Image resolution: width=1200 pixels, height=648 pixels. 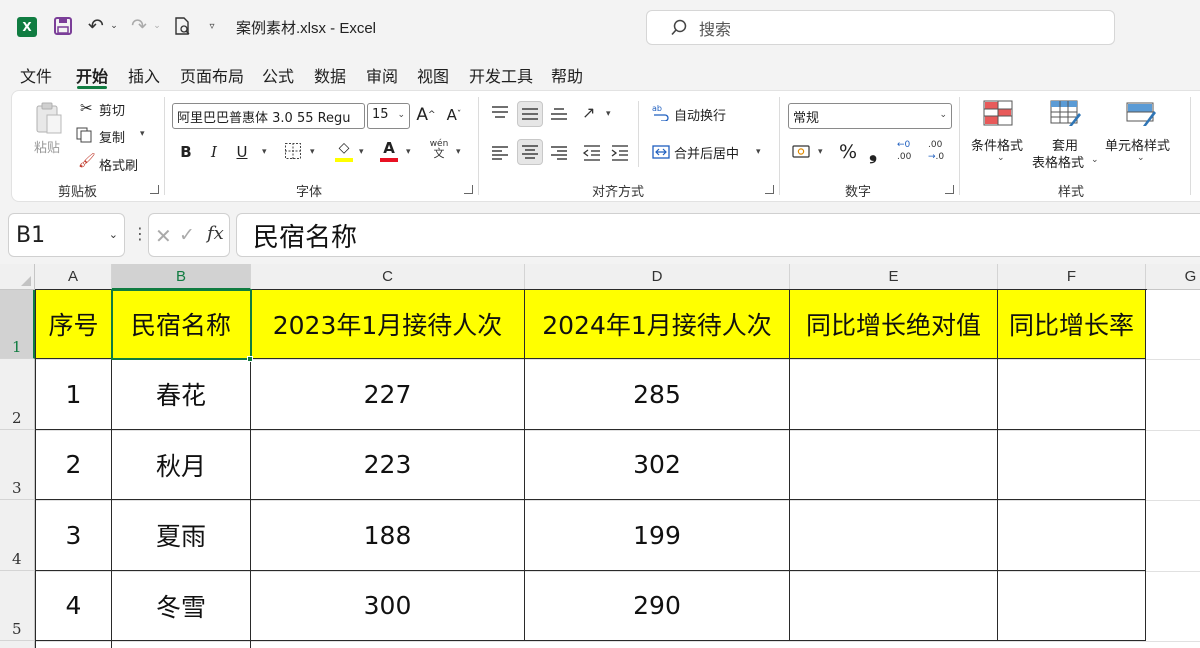 I want to click on cell-e2, so click(x=894, y=394).